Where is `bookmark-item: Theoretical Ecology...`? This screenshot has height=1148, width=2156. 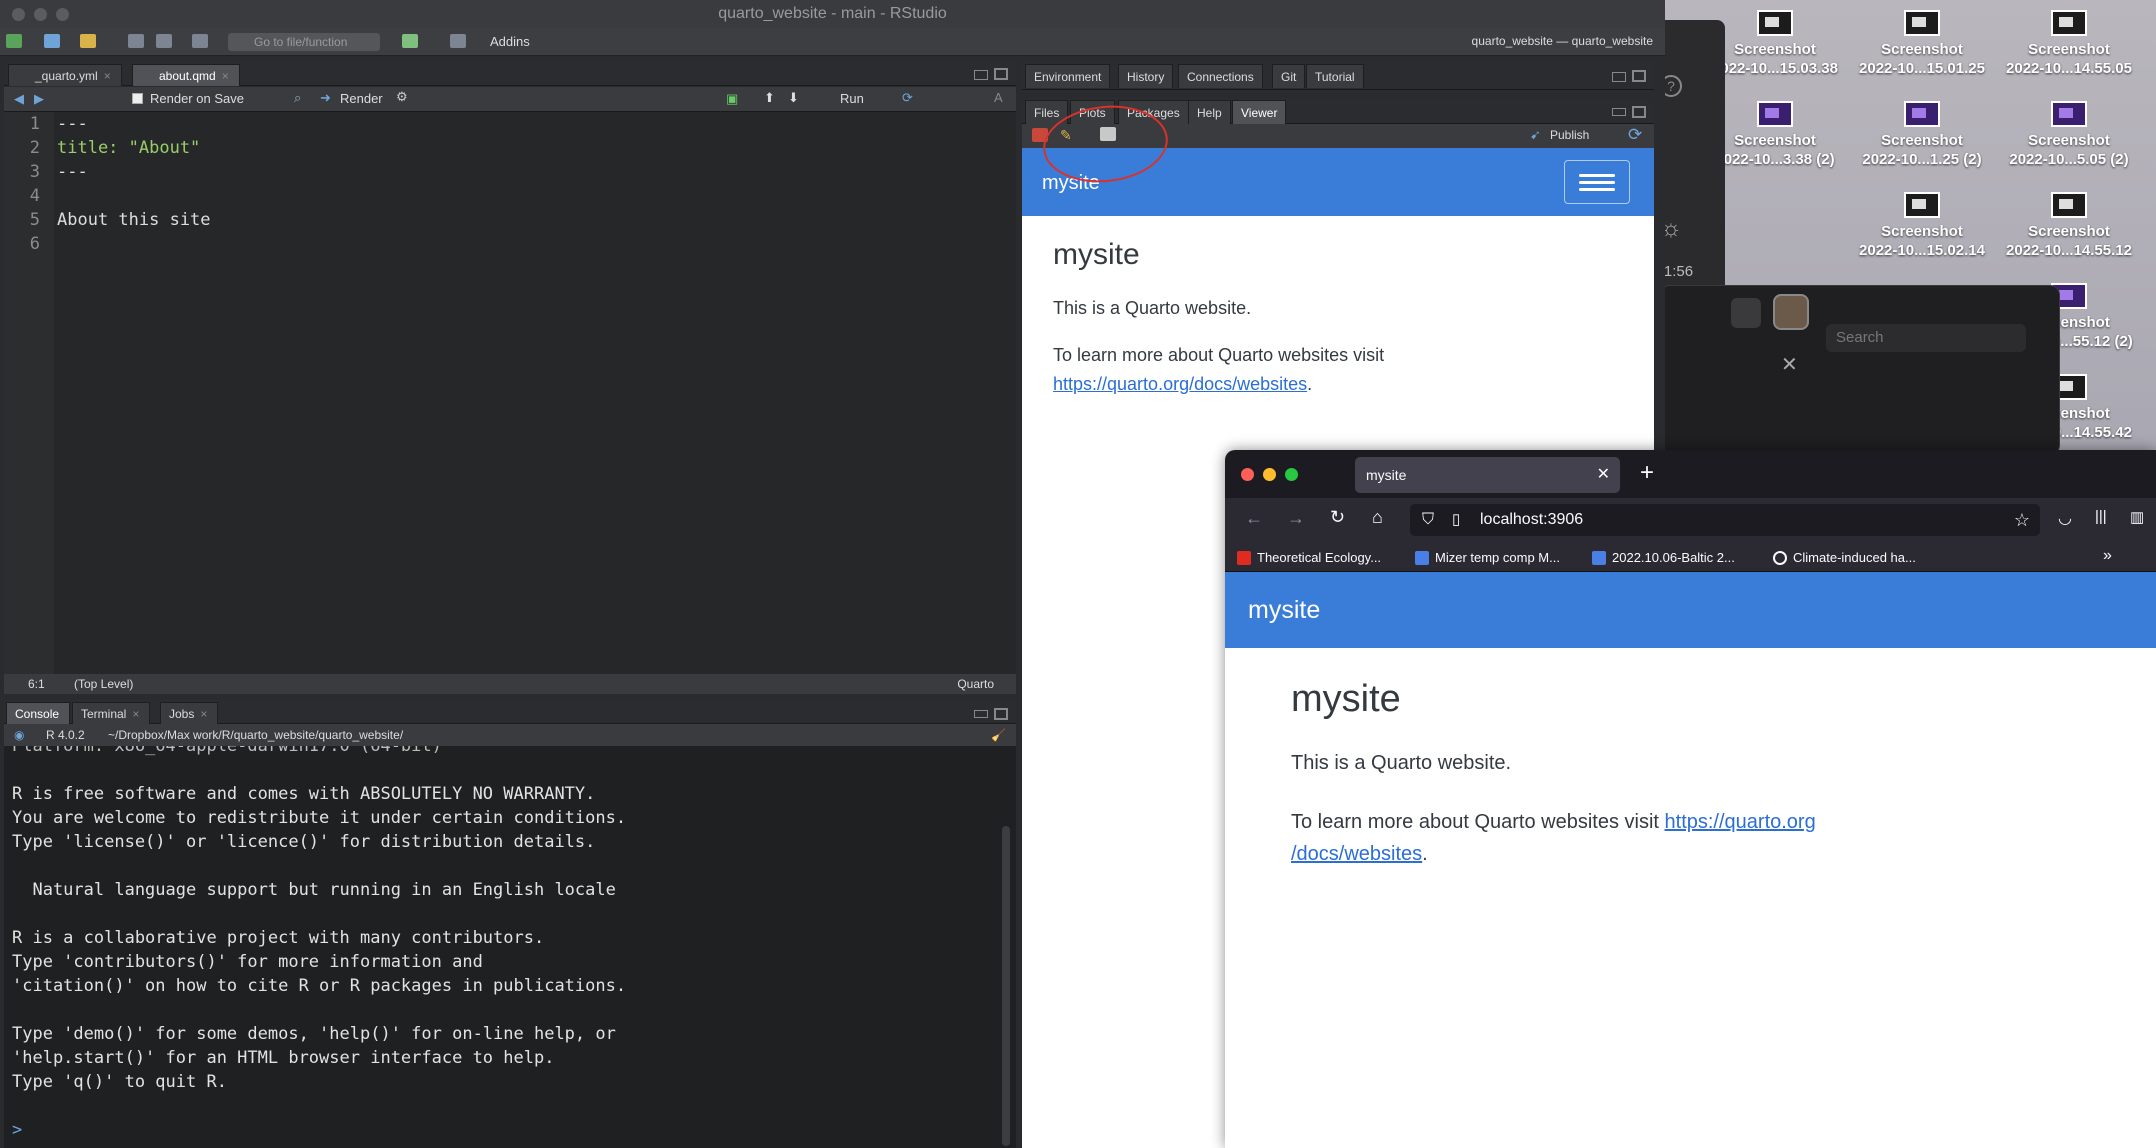 bookmark-item: Theoretical Ecology... is located at coordinates (1309, 558).